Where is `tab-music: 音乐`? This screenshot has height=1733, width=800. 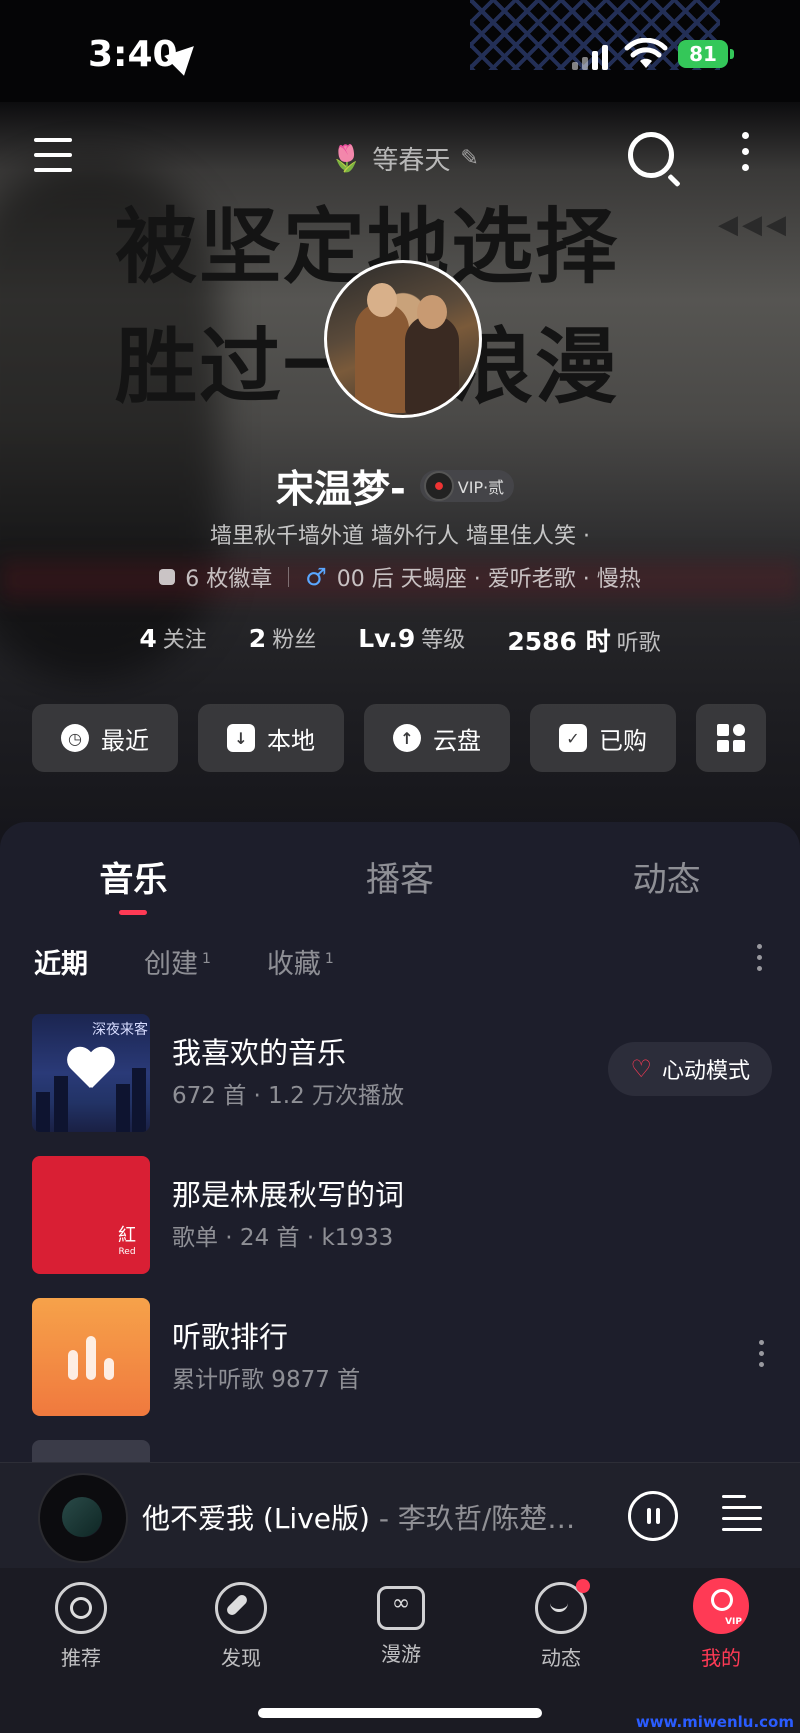
tab-music: 音乐 is located at coordinates (133, 883).